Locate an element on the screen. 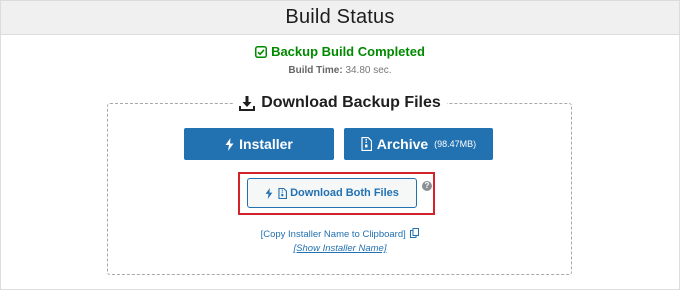 The height and width of the screenshot is (290, 680). archive-size: (98.47MB) is located at coordinates (455, 144).